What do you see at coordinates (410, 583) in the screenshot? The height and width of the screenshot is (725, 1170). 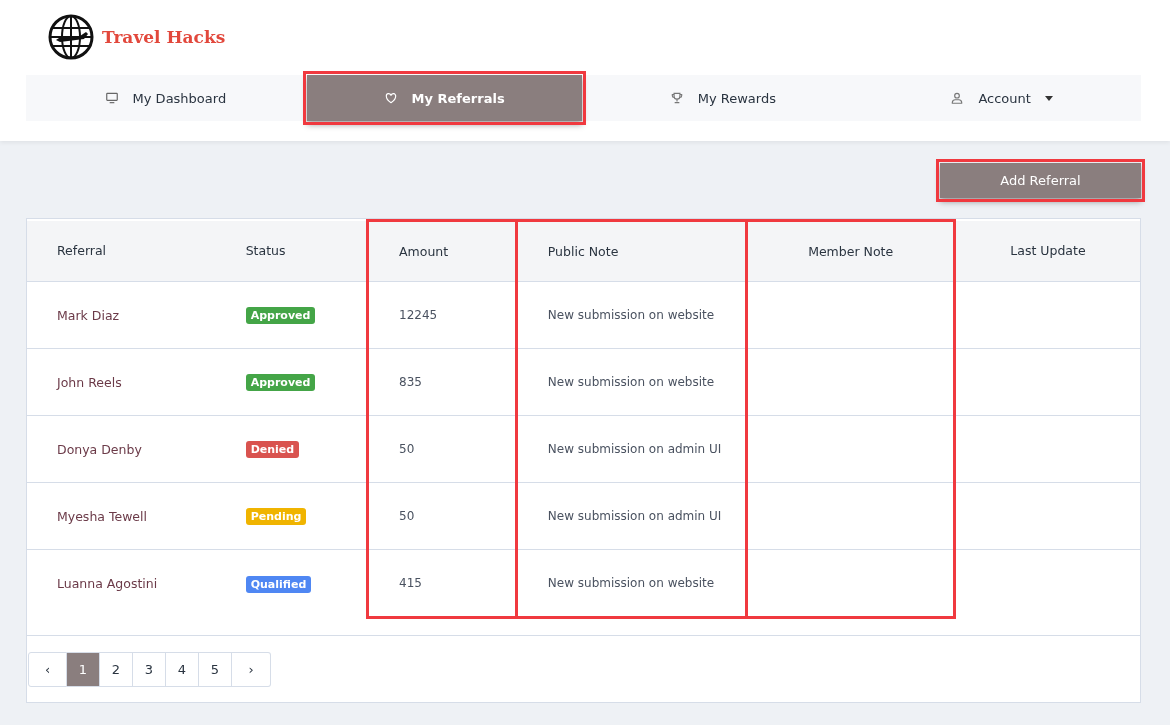 I see `amount-text: 415` at bounding box center [410, 583].